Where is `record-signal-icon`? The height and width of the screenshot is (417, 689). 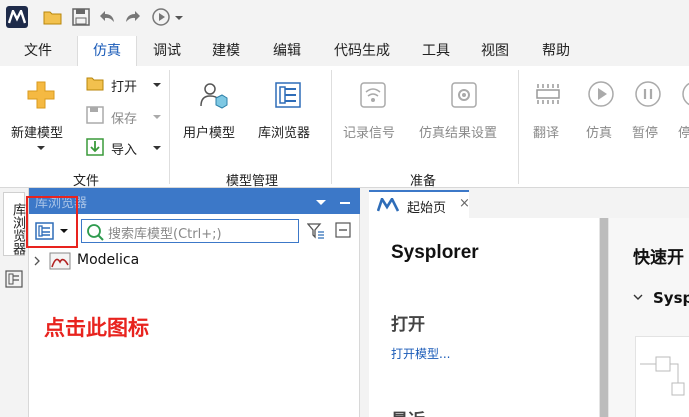 record-signal-icon is located at coordinates (373, 95).